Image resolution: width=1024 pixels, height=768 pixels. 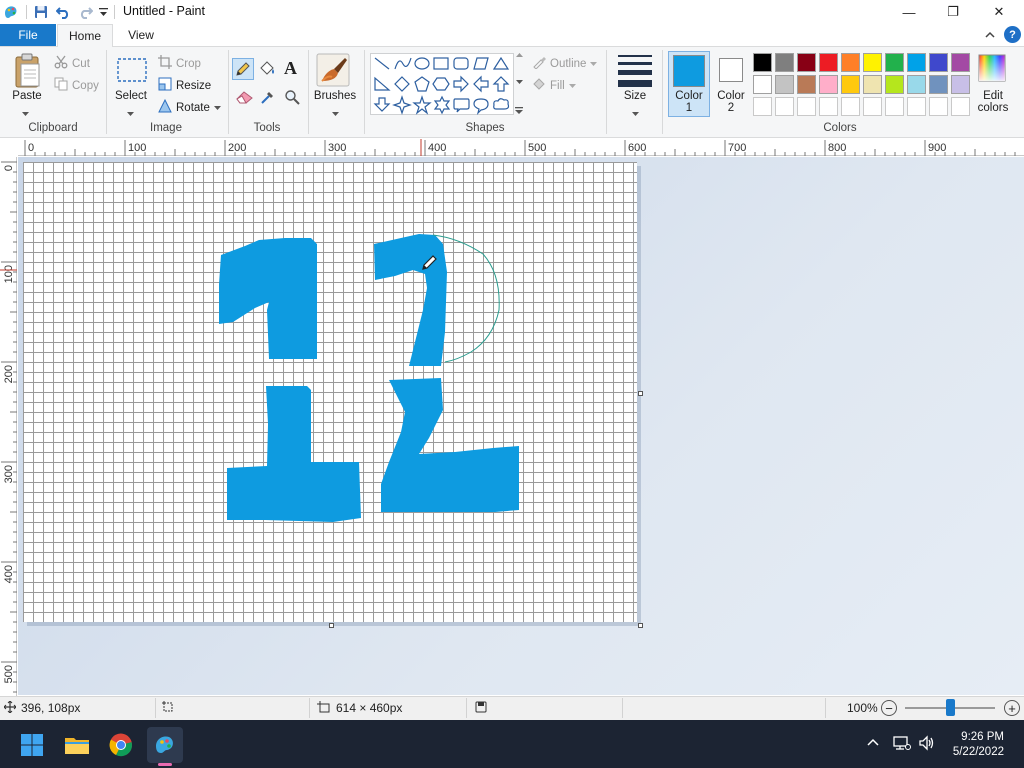 What do you see at coordinates (990, 35) in the screenshot?
I see `collapse-ribbon-icon` at bounding box center [990, 35].